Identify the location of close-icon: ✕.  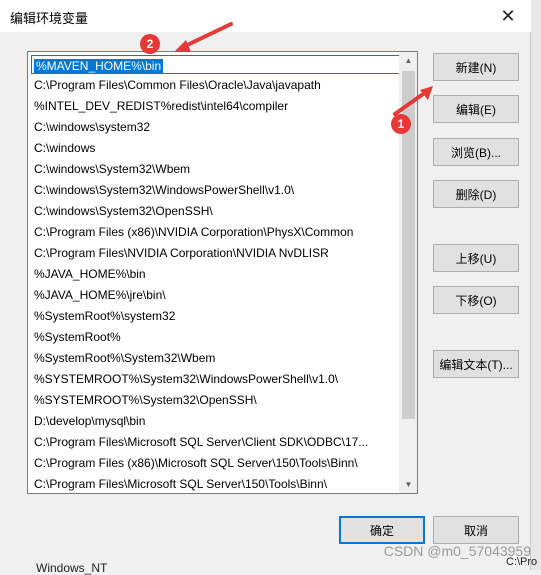
(508, 15).